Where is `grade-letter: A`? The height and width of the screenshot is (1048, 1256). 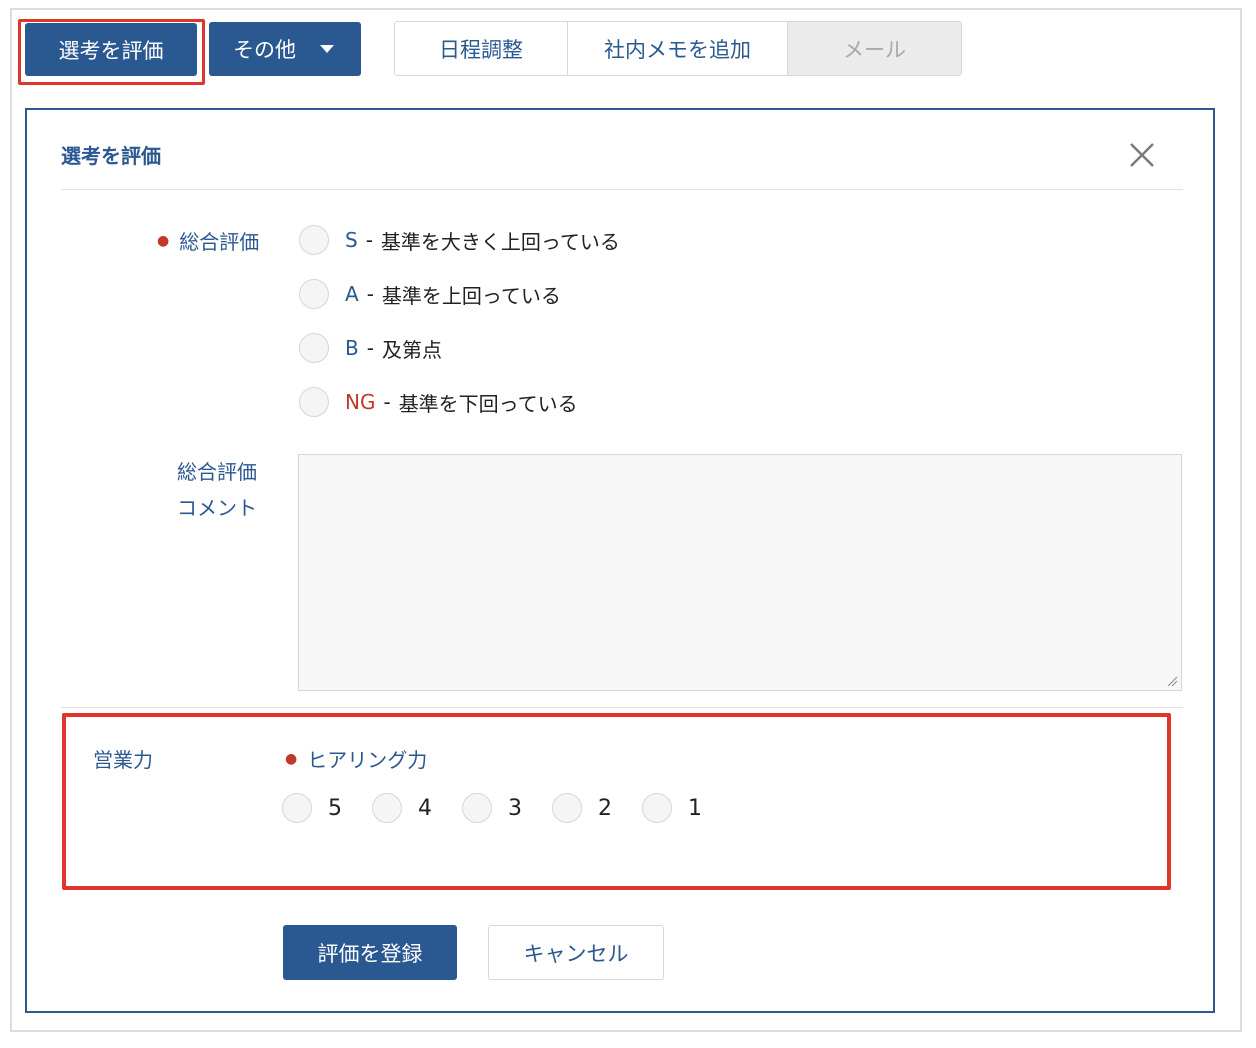 grade-letter: A is located at coordinates (352, 294).